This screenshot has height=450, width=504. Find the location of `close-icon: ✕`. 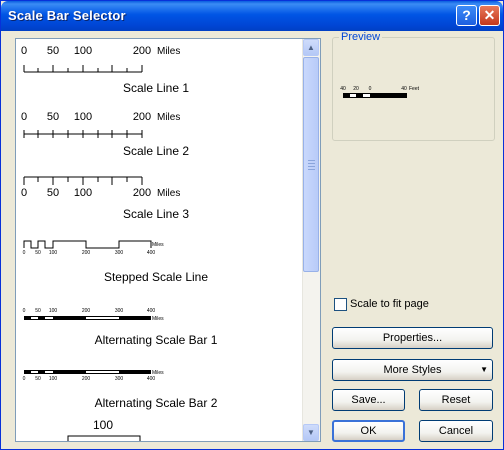

close-icon: ✕ is located at coordinates (489, 15).